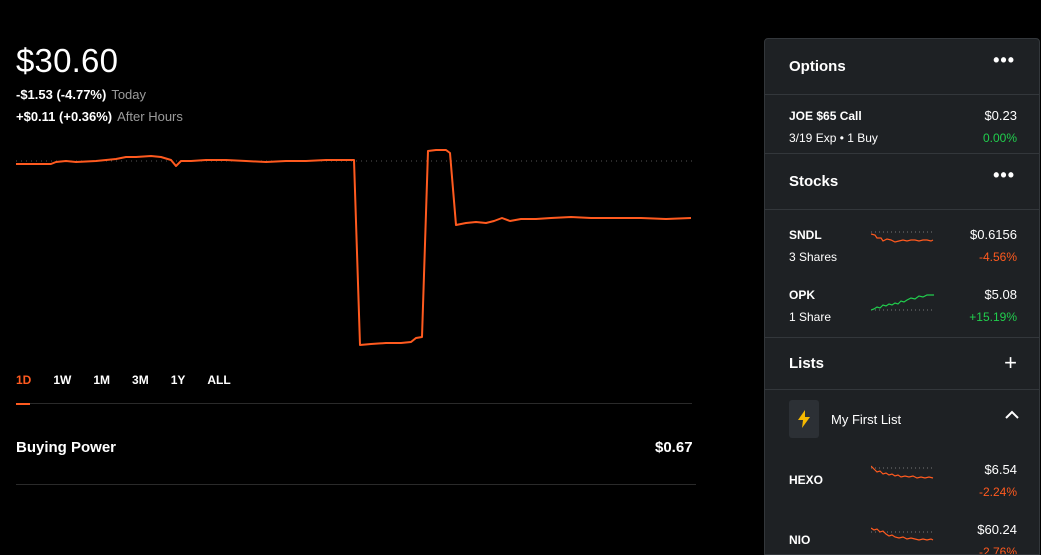 Image resolution: width=1041 pixels, height=555 pixels. Describe the element at coordinates (67, 60) in the screenshot. I see `portfolio-value: $30.60` at that location.